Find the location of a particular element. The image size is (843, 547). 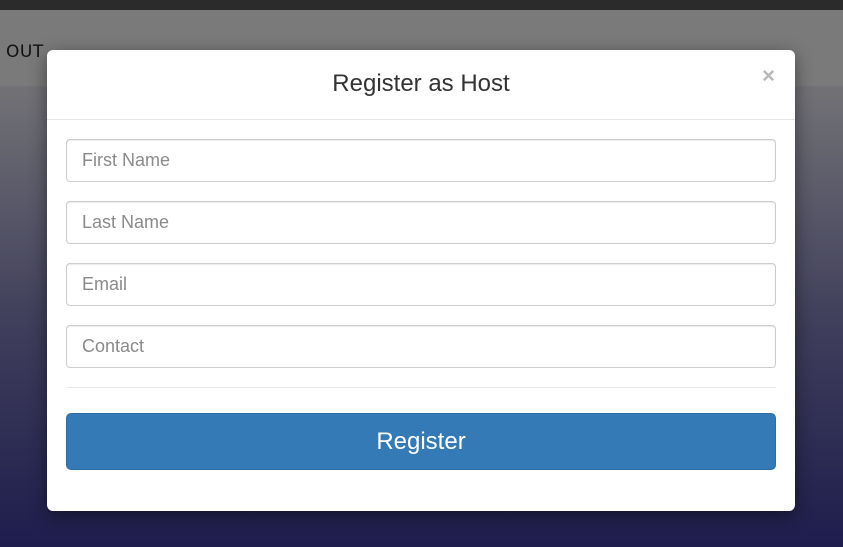

modal-title: Register as Host is located at coordinates (421, 83).